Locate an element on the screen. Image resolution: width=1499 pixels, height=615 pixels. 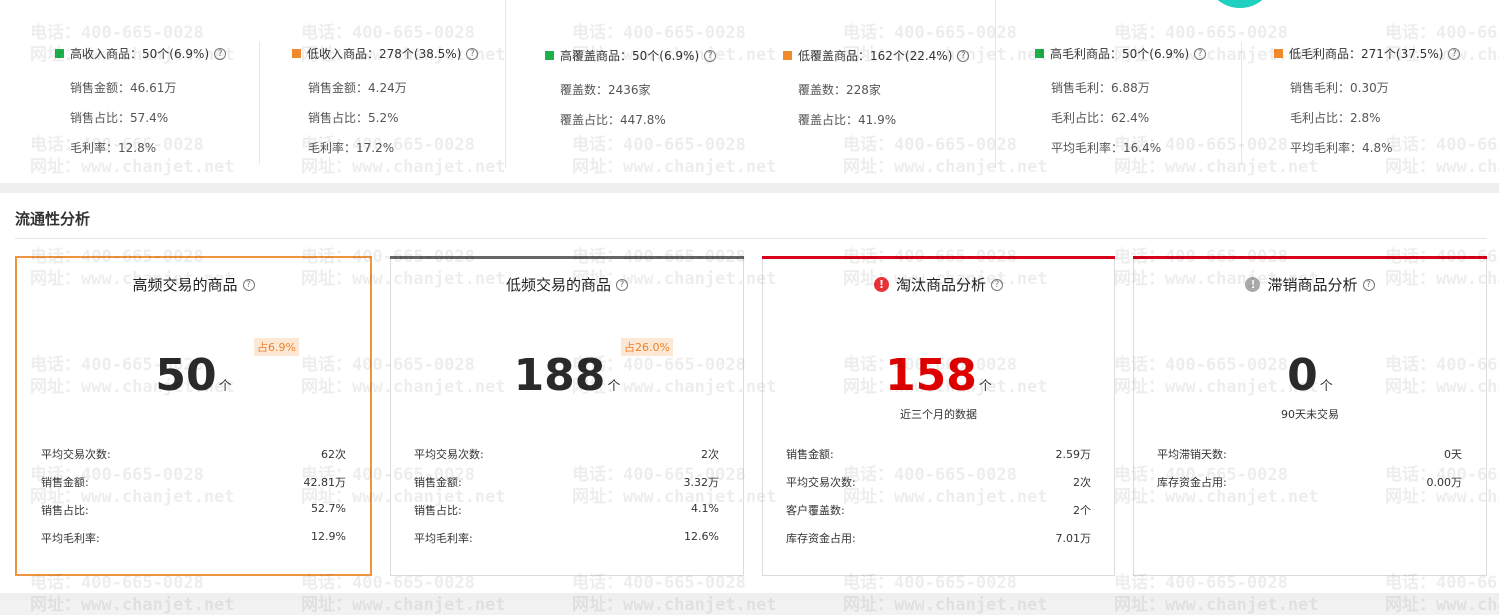
summary-line: 覆盖数：2436家 is located at coordinates (605, 90).